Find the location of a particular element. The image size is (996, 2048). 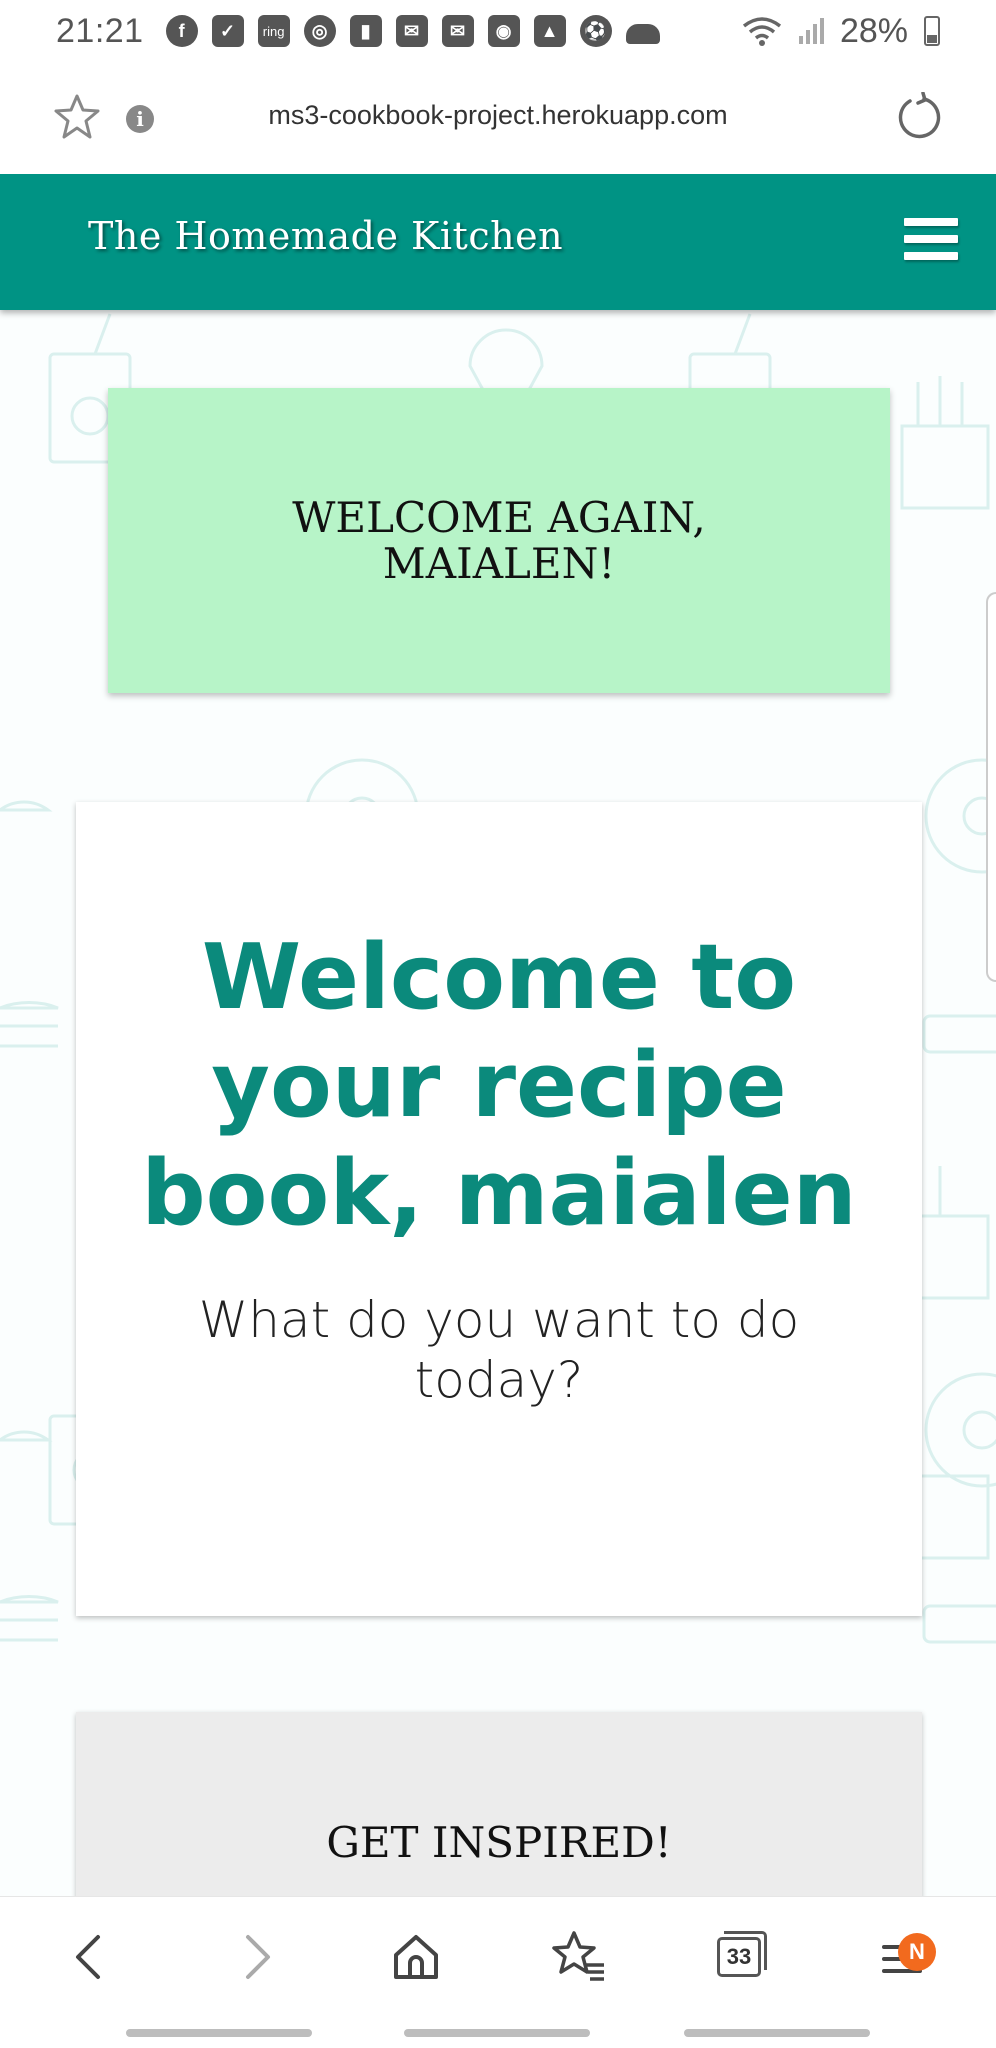

get-inspired-card: GET INSPIRED! is located at coordinates (499, 1804).